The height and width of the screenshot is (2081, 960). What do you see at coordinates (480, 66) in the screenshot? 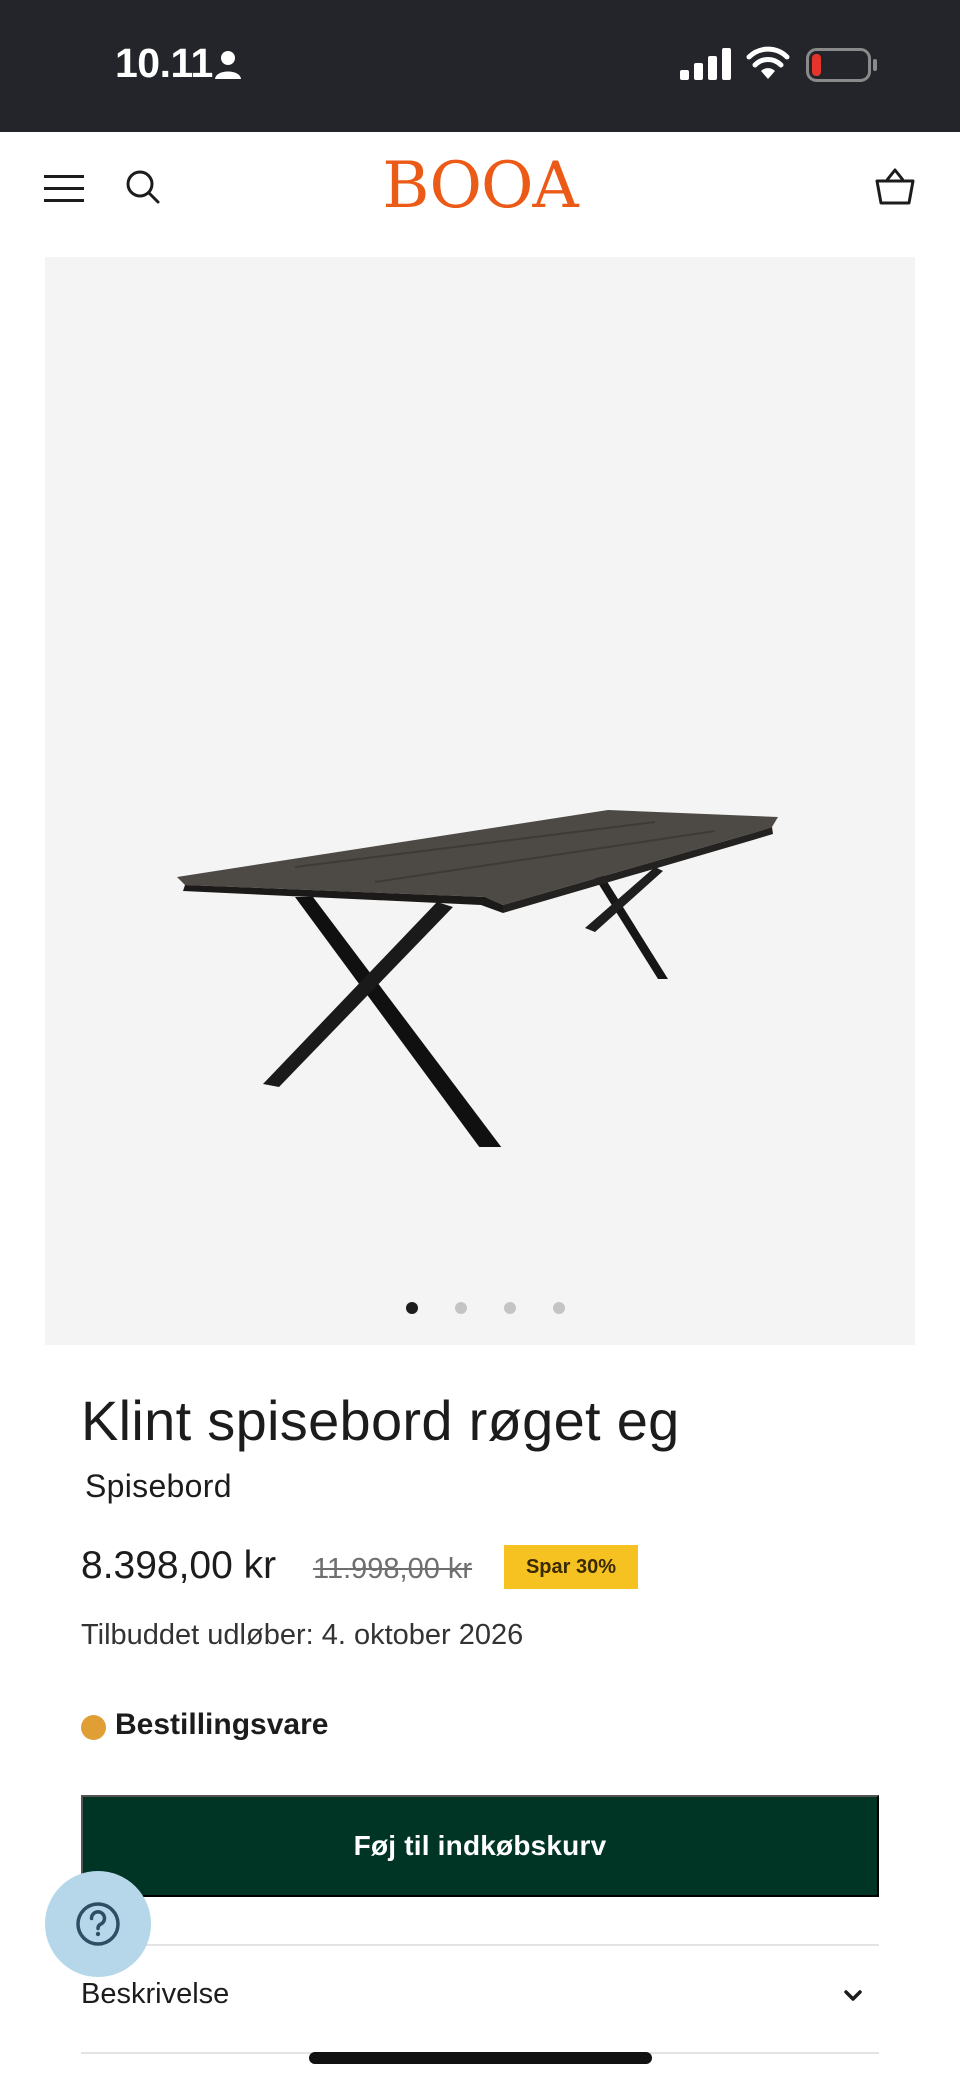
I see `status-bar: 10.11` at bounding box center [480, 66].